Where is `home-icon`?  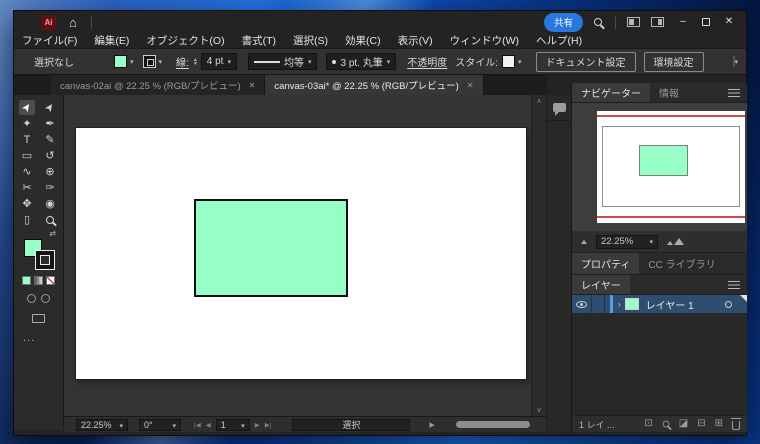
home-icon is located at coordinates (73, 22).